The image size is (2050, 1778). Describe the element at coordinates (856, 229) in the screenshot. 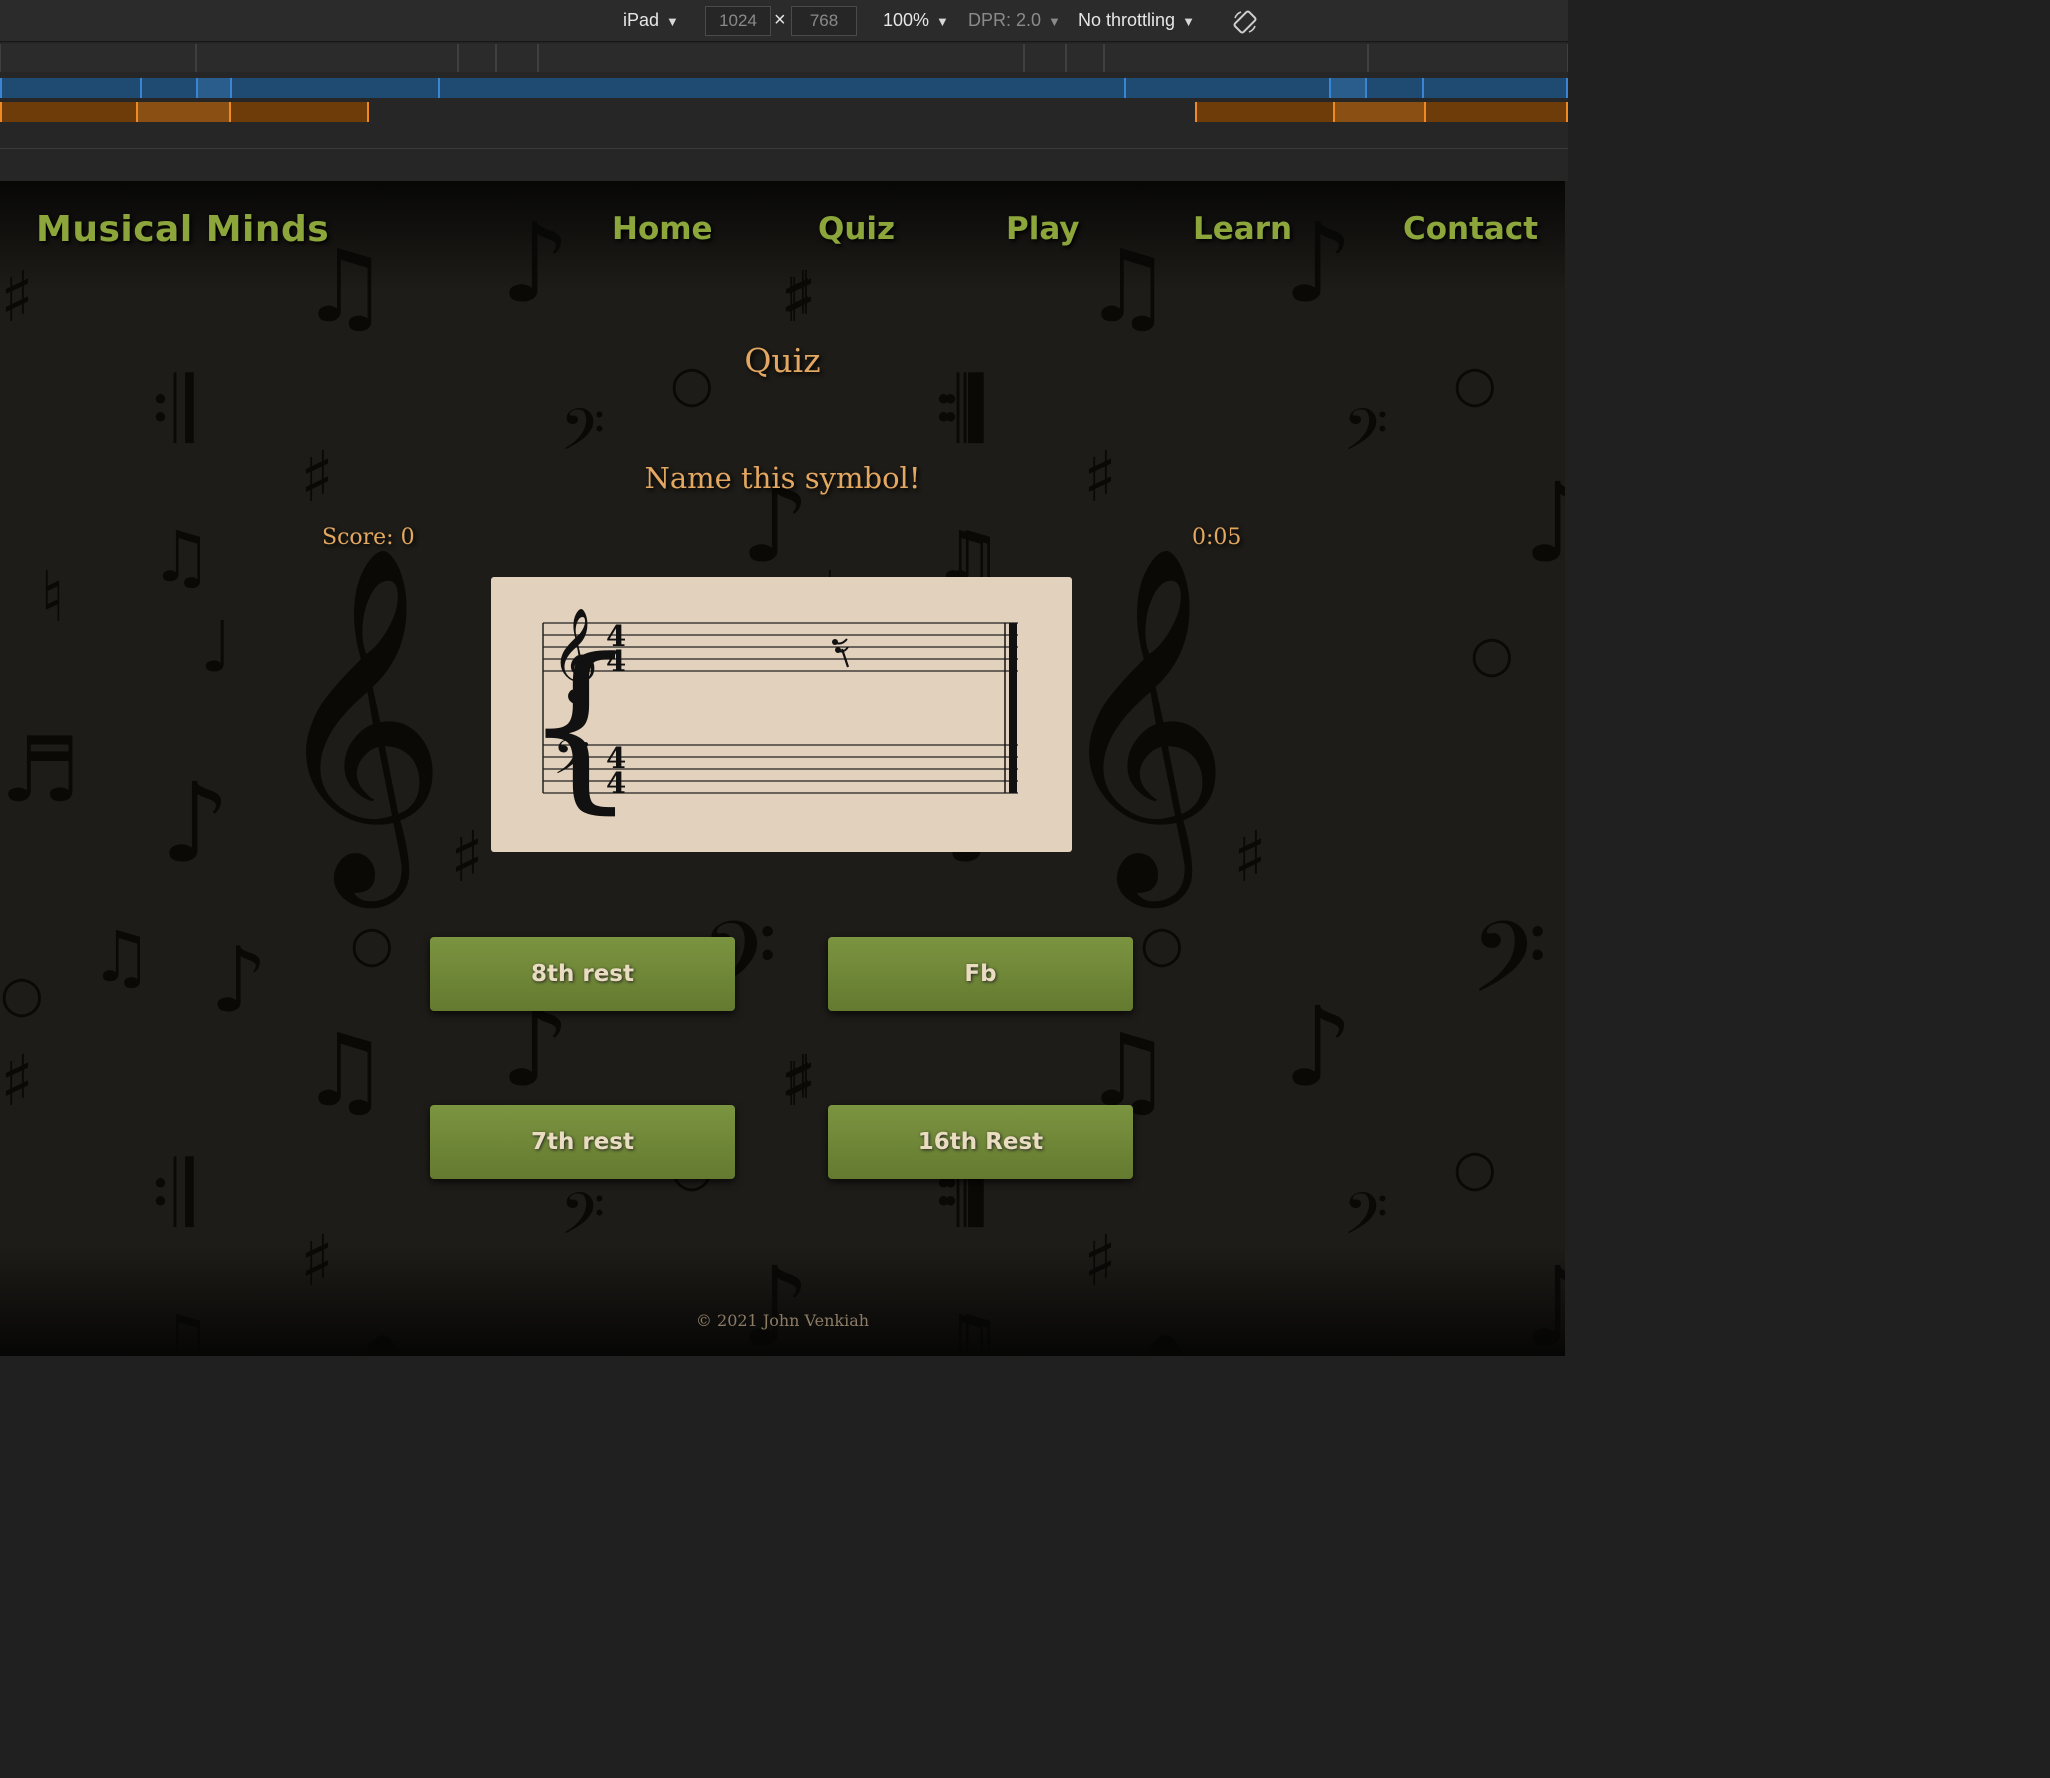

I see `nav-quiz: Quiz` at that location.